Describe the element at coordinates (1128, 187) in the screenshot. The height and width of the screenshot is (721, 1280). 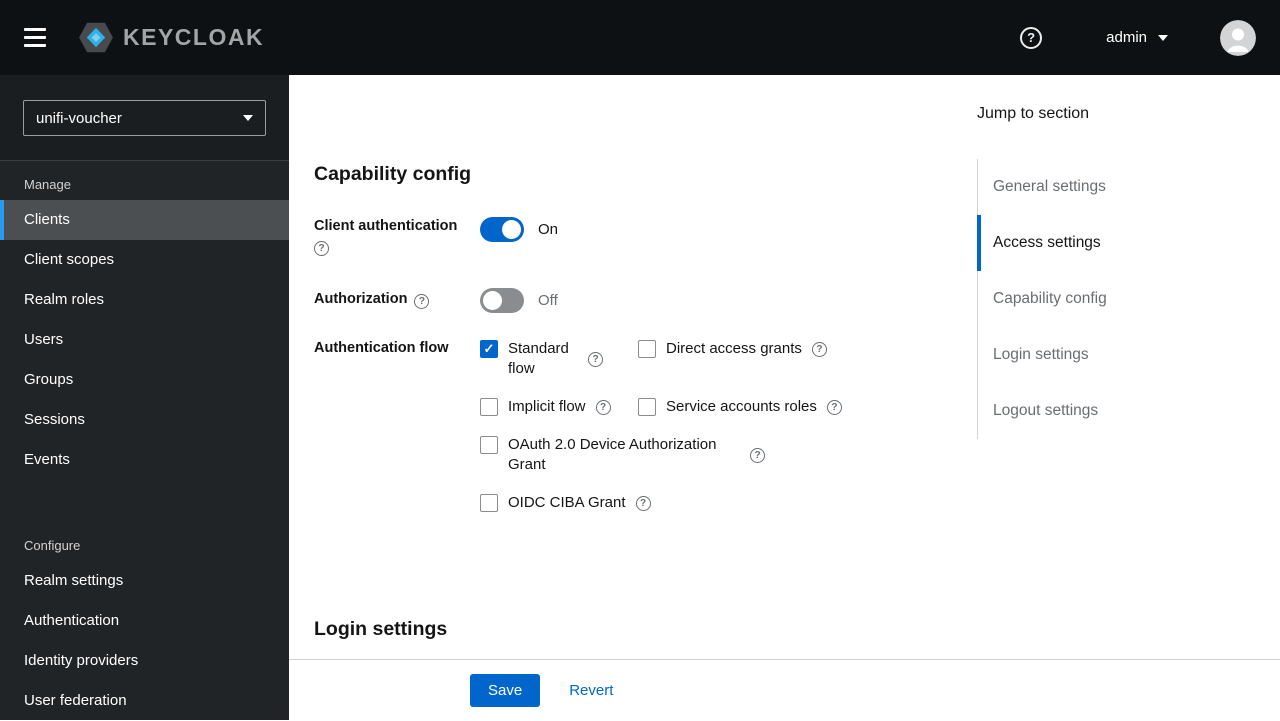
I see `jump-link-general-settings: General settings` at that location.